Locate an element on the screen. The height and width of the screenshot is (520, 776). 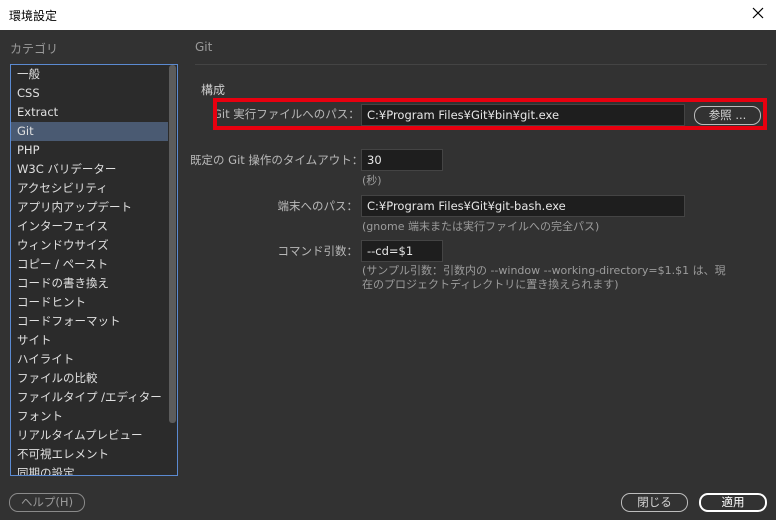
sidebar-item: フォント is located at coordinates (94, 416).